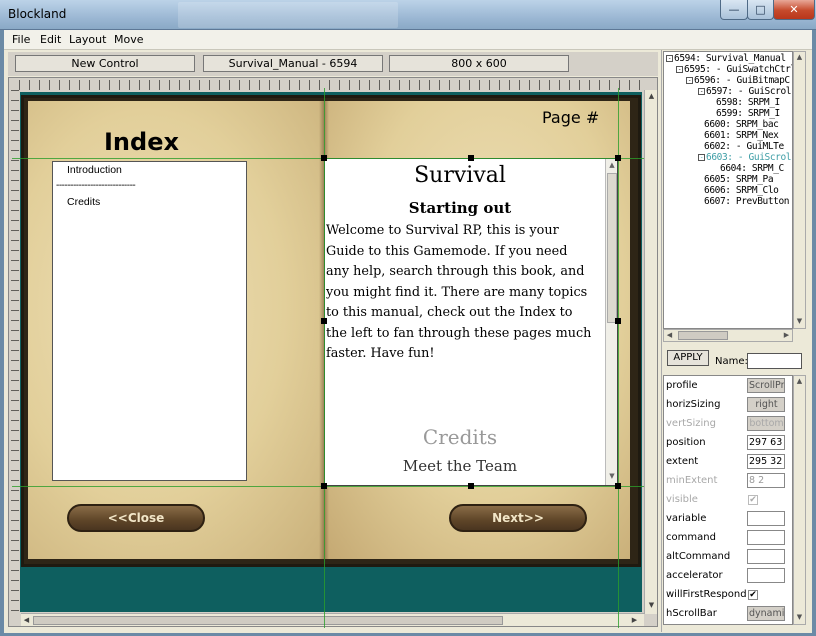  I want to click on tree-row: 6601: SRPM_Nex, so click(741, 135).